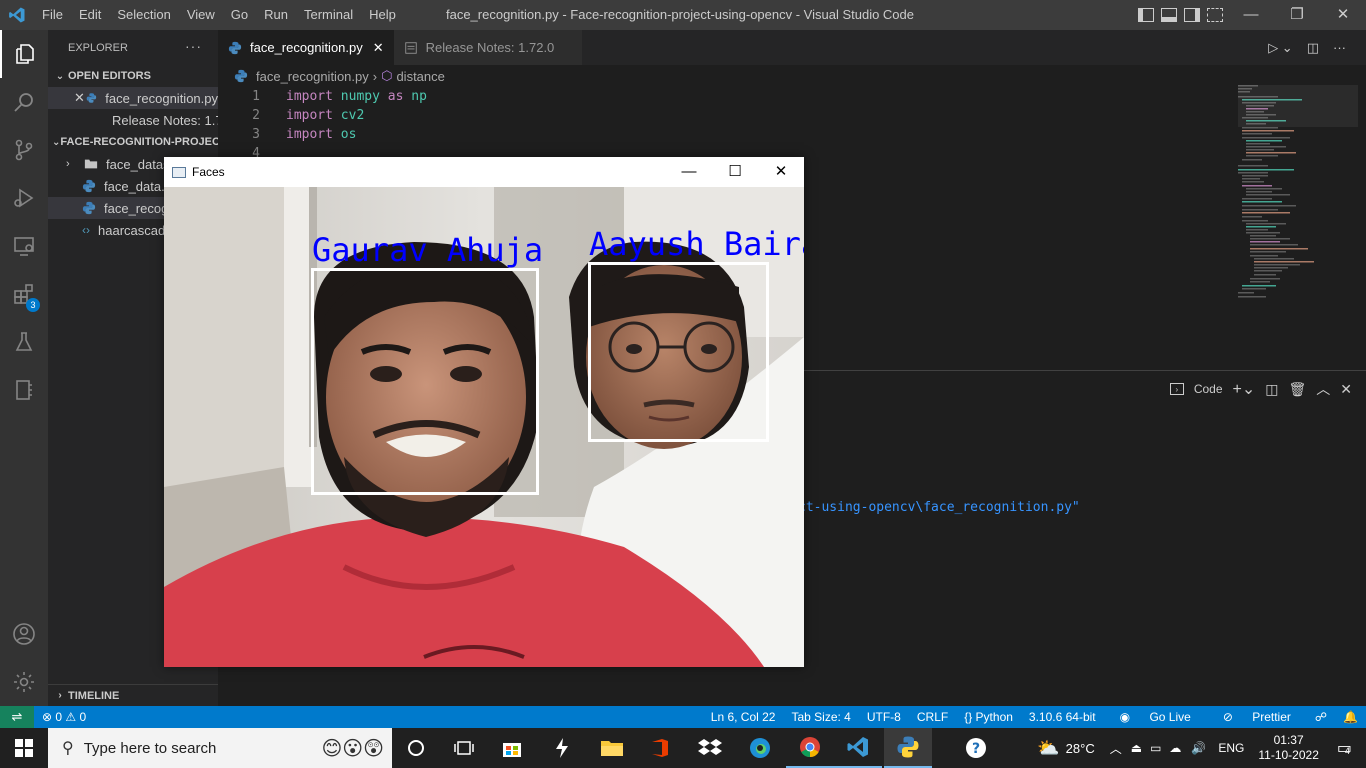 This screenshot has width=1366, height=768. Describe the element at coordinates (352, 748) in the screenshot. I see `search-highlight-icon: 😊😮😲` at that location.